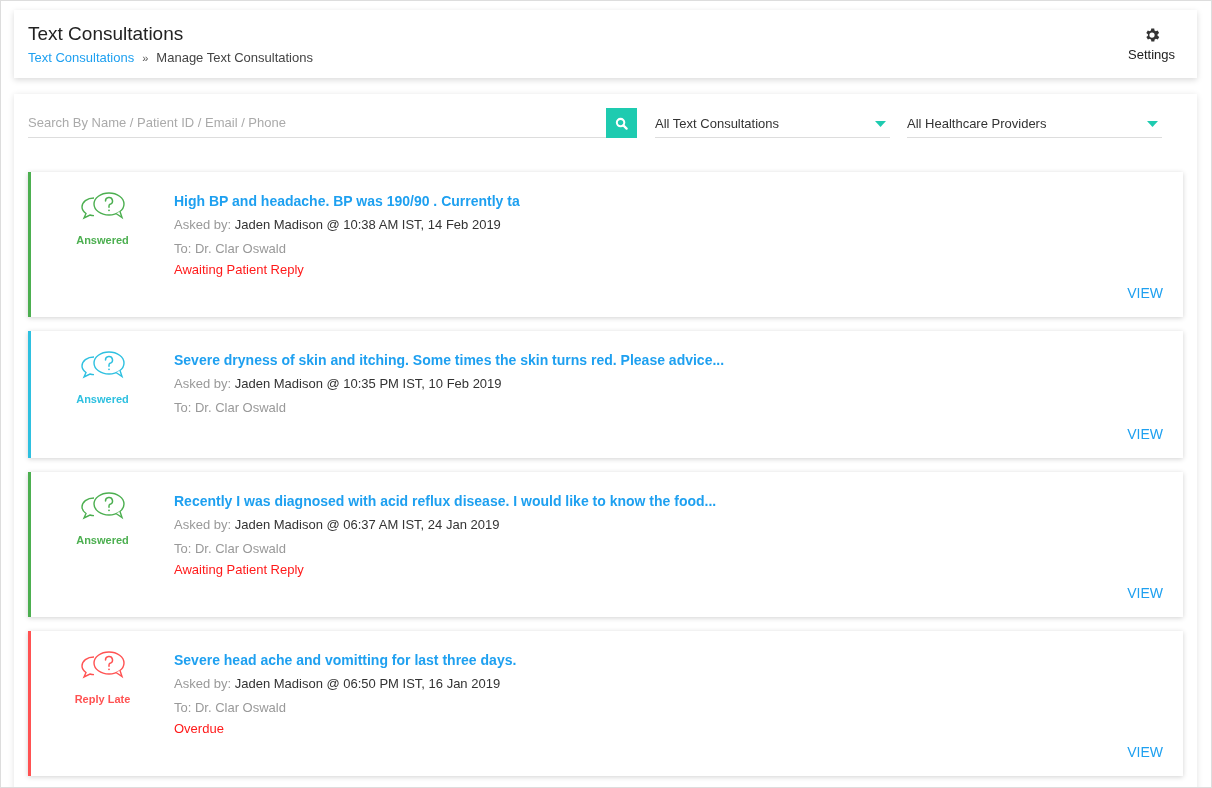 This screenshot has height=788, width=1212. I want to click on breadcrumb-link: Text Consultations, so click(81, 57).